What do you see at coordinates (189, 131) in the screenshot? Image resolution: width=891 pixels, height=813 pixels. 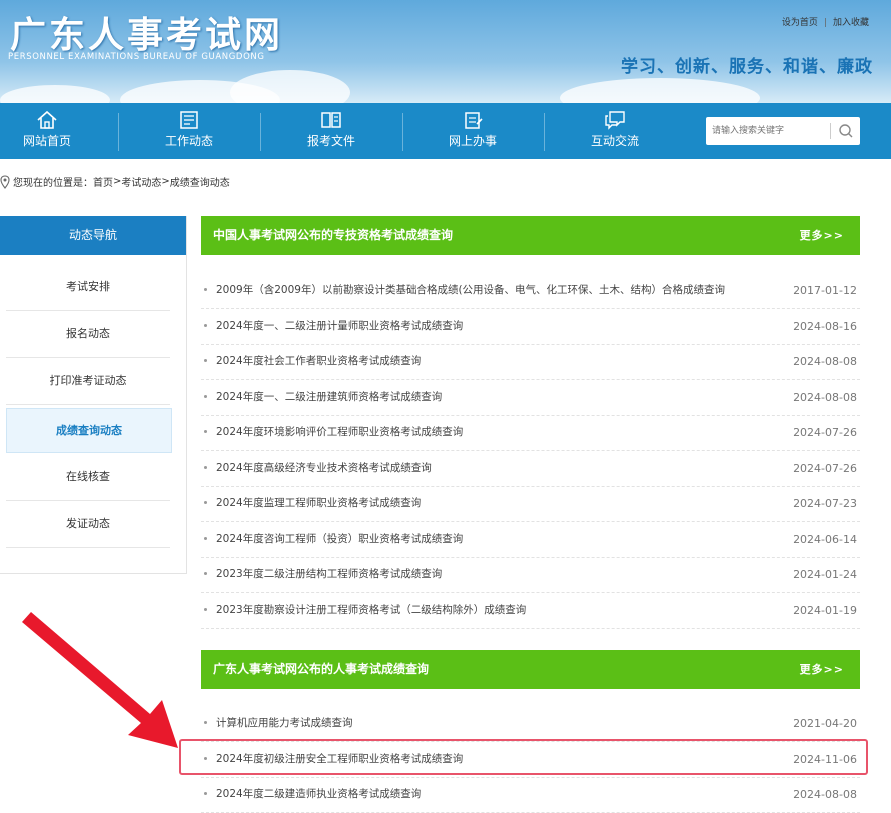 I see `nav-item-work-news: 工作动态` at bounding box center [189, 131].